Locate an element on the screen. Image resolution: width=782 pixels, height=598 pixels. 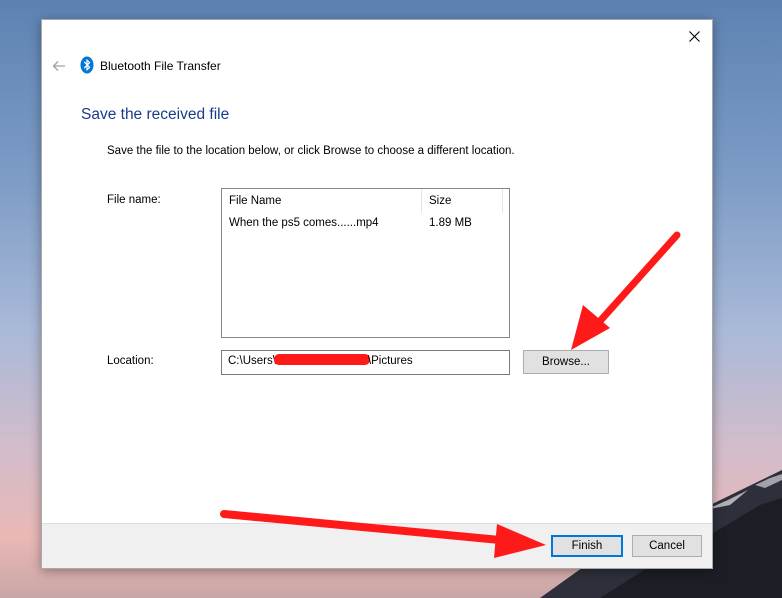
list-item: When the ps5 comes......mp4 1.89 MB is located at coordinates (365, 223).